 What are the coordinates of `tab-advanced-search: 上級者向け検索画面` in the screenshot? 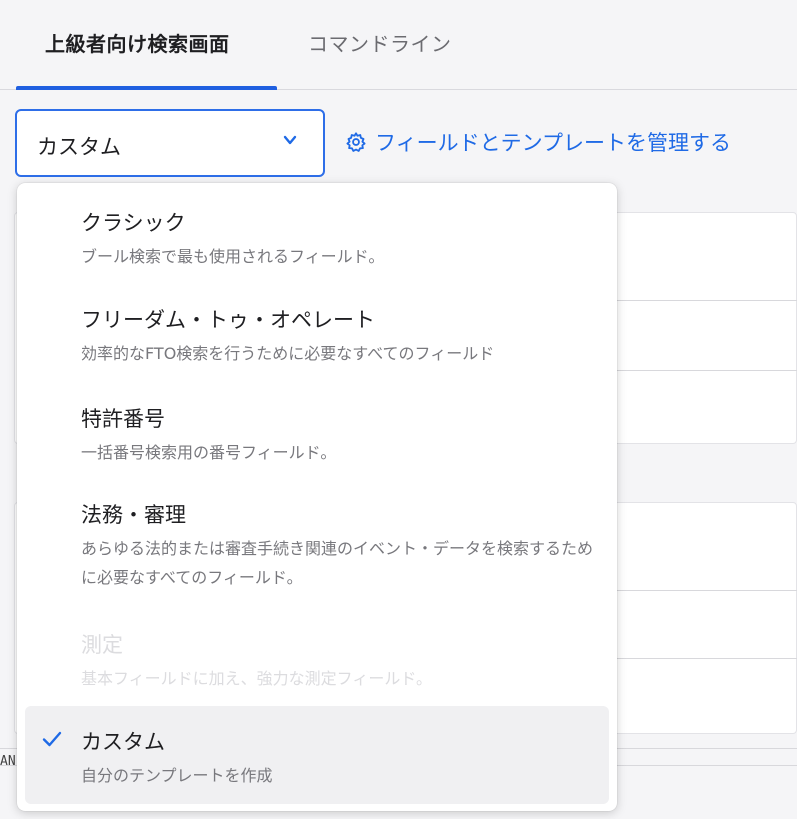 It's located at (137, 42).